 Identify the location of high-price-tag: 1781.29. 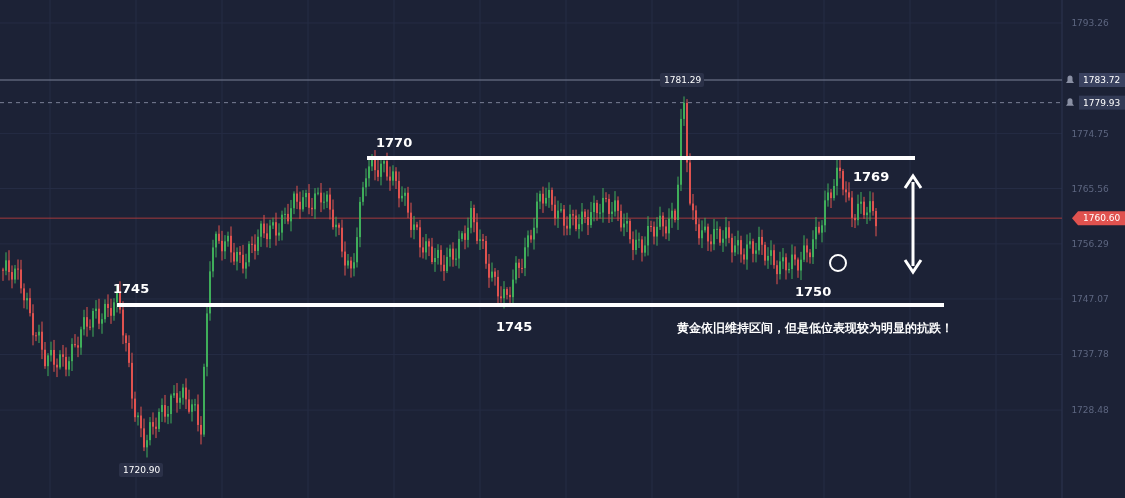
(682, 80).